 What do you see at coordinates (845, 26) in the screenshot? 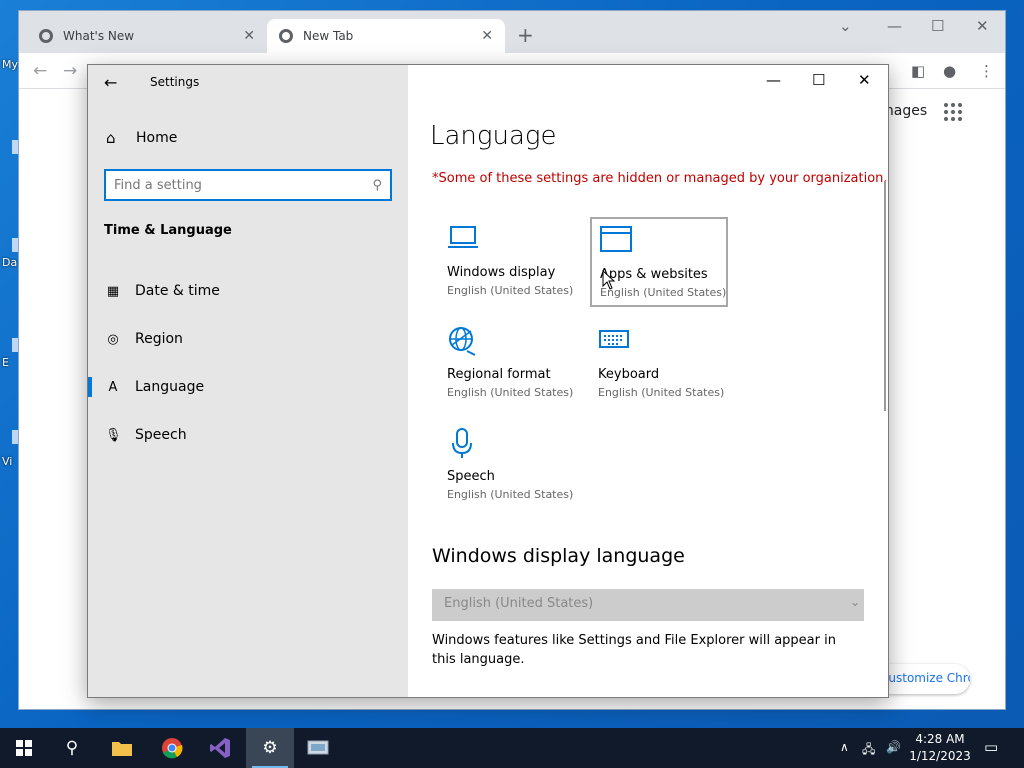
I see `tab-search-icon: ⌄` at bounding box center [845, 26].